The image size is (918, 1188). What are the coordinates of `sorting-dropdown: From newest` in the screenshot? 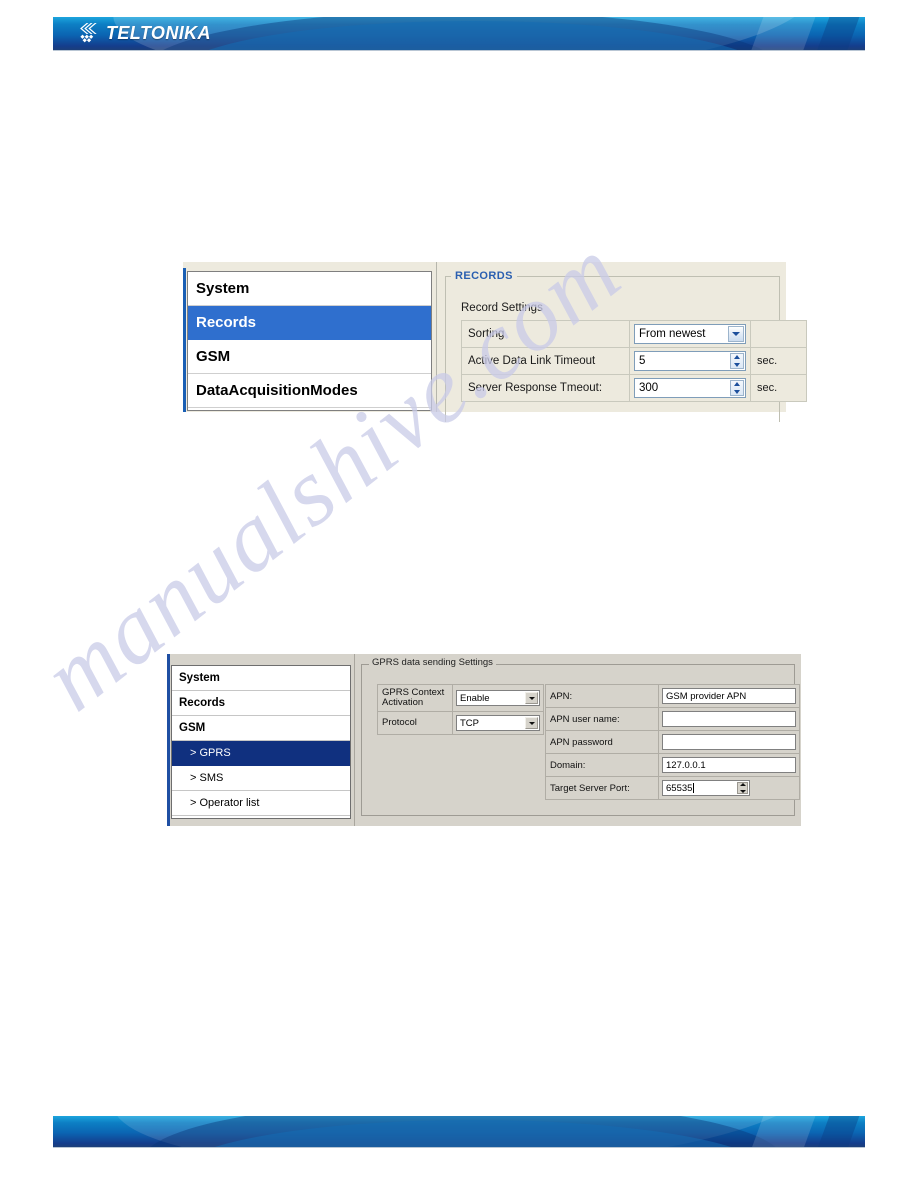 It's located at (690, 334).